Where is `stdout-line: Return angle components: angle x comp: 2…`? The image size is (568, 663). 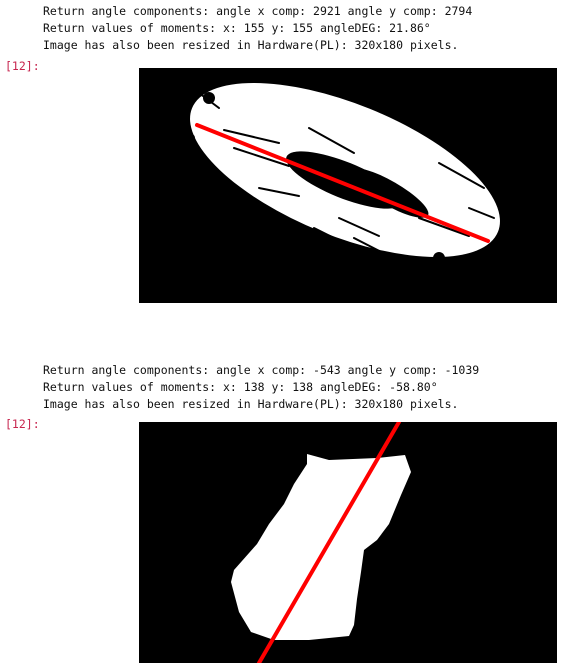 stdout-line: Return angle components: angle x comp: 2… is located at coordinates (258, 11).